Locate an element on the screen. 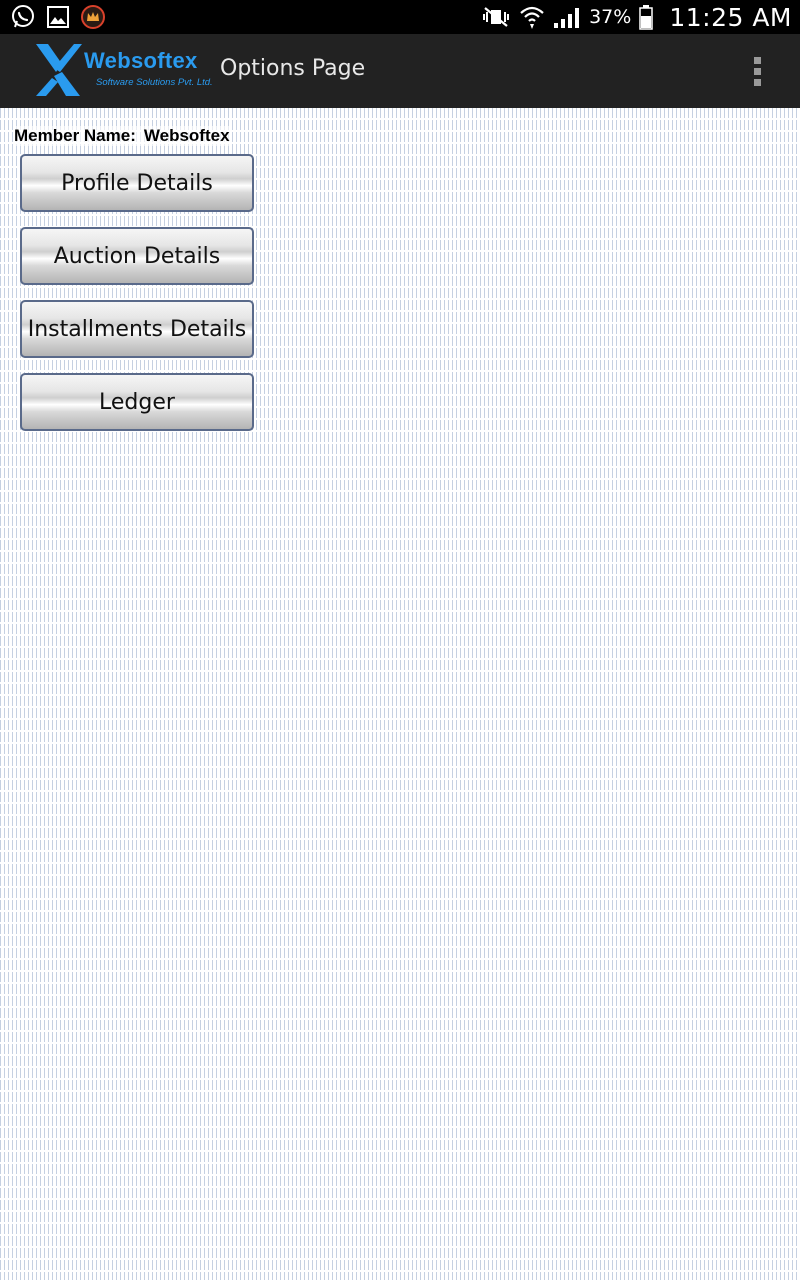 This screenshot has height=1280, width=800. logo-tagline: Software Solutions Pvt. Ltd. is located at coordinates (154, 82).